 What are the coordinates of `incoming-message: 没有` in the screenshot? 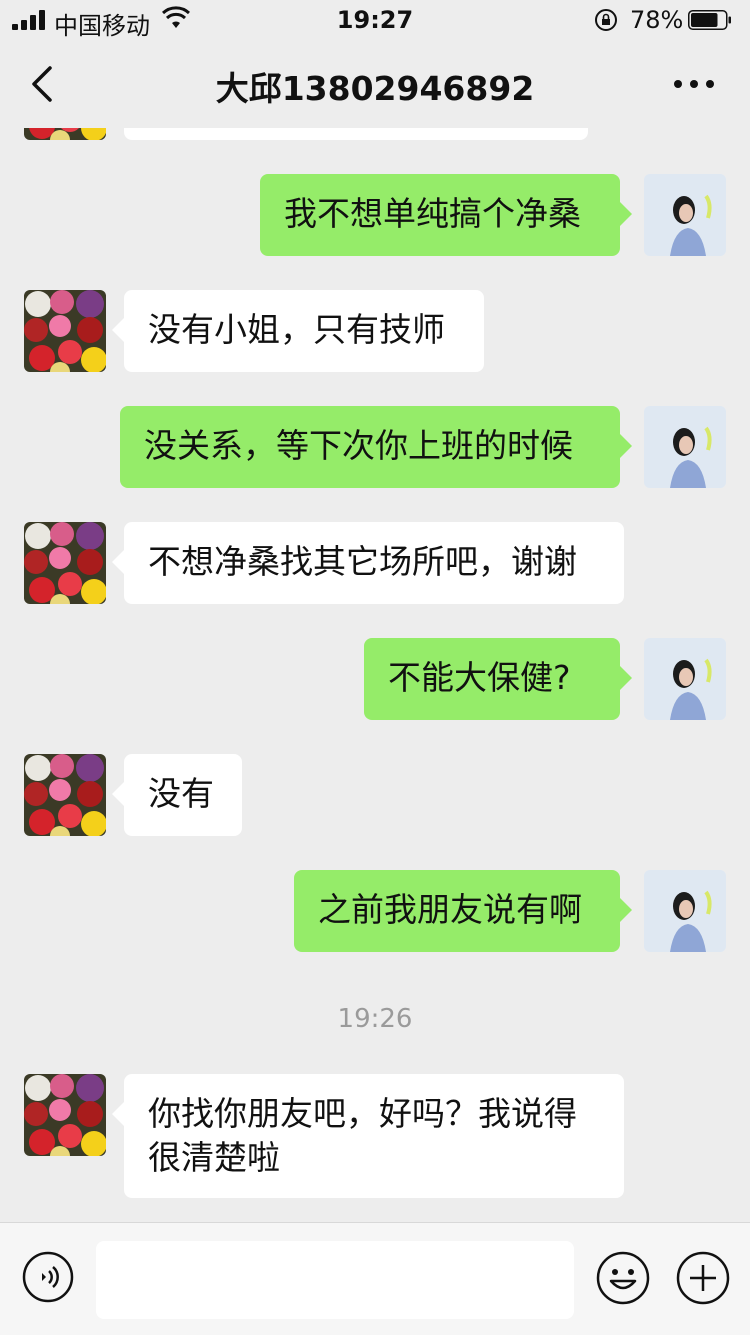 It's located at (177, 795).